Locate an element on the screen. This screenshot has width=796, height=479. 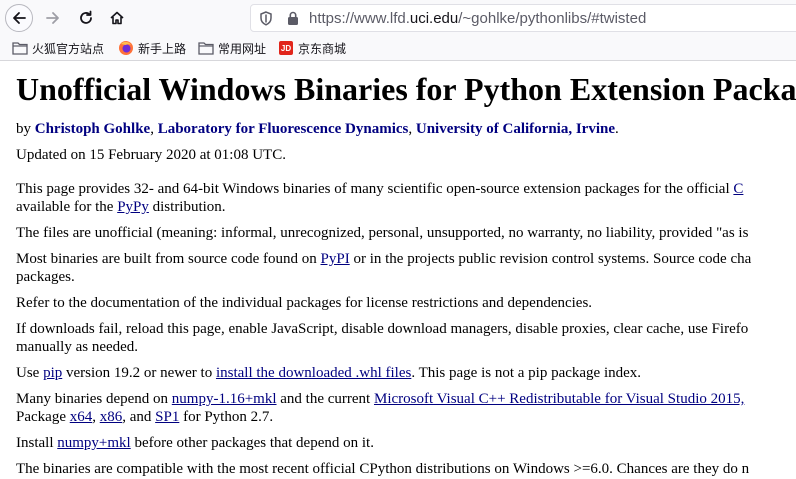
lock-icon is located at coordinates (293, 18).